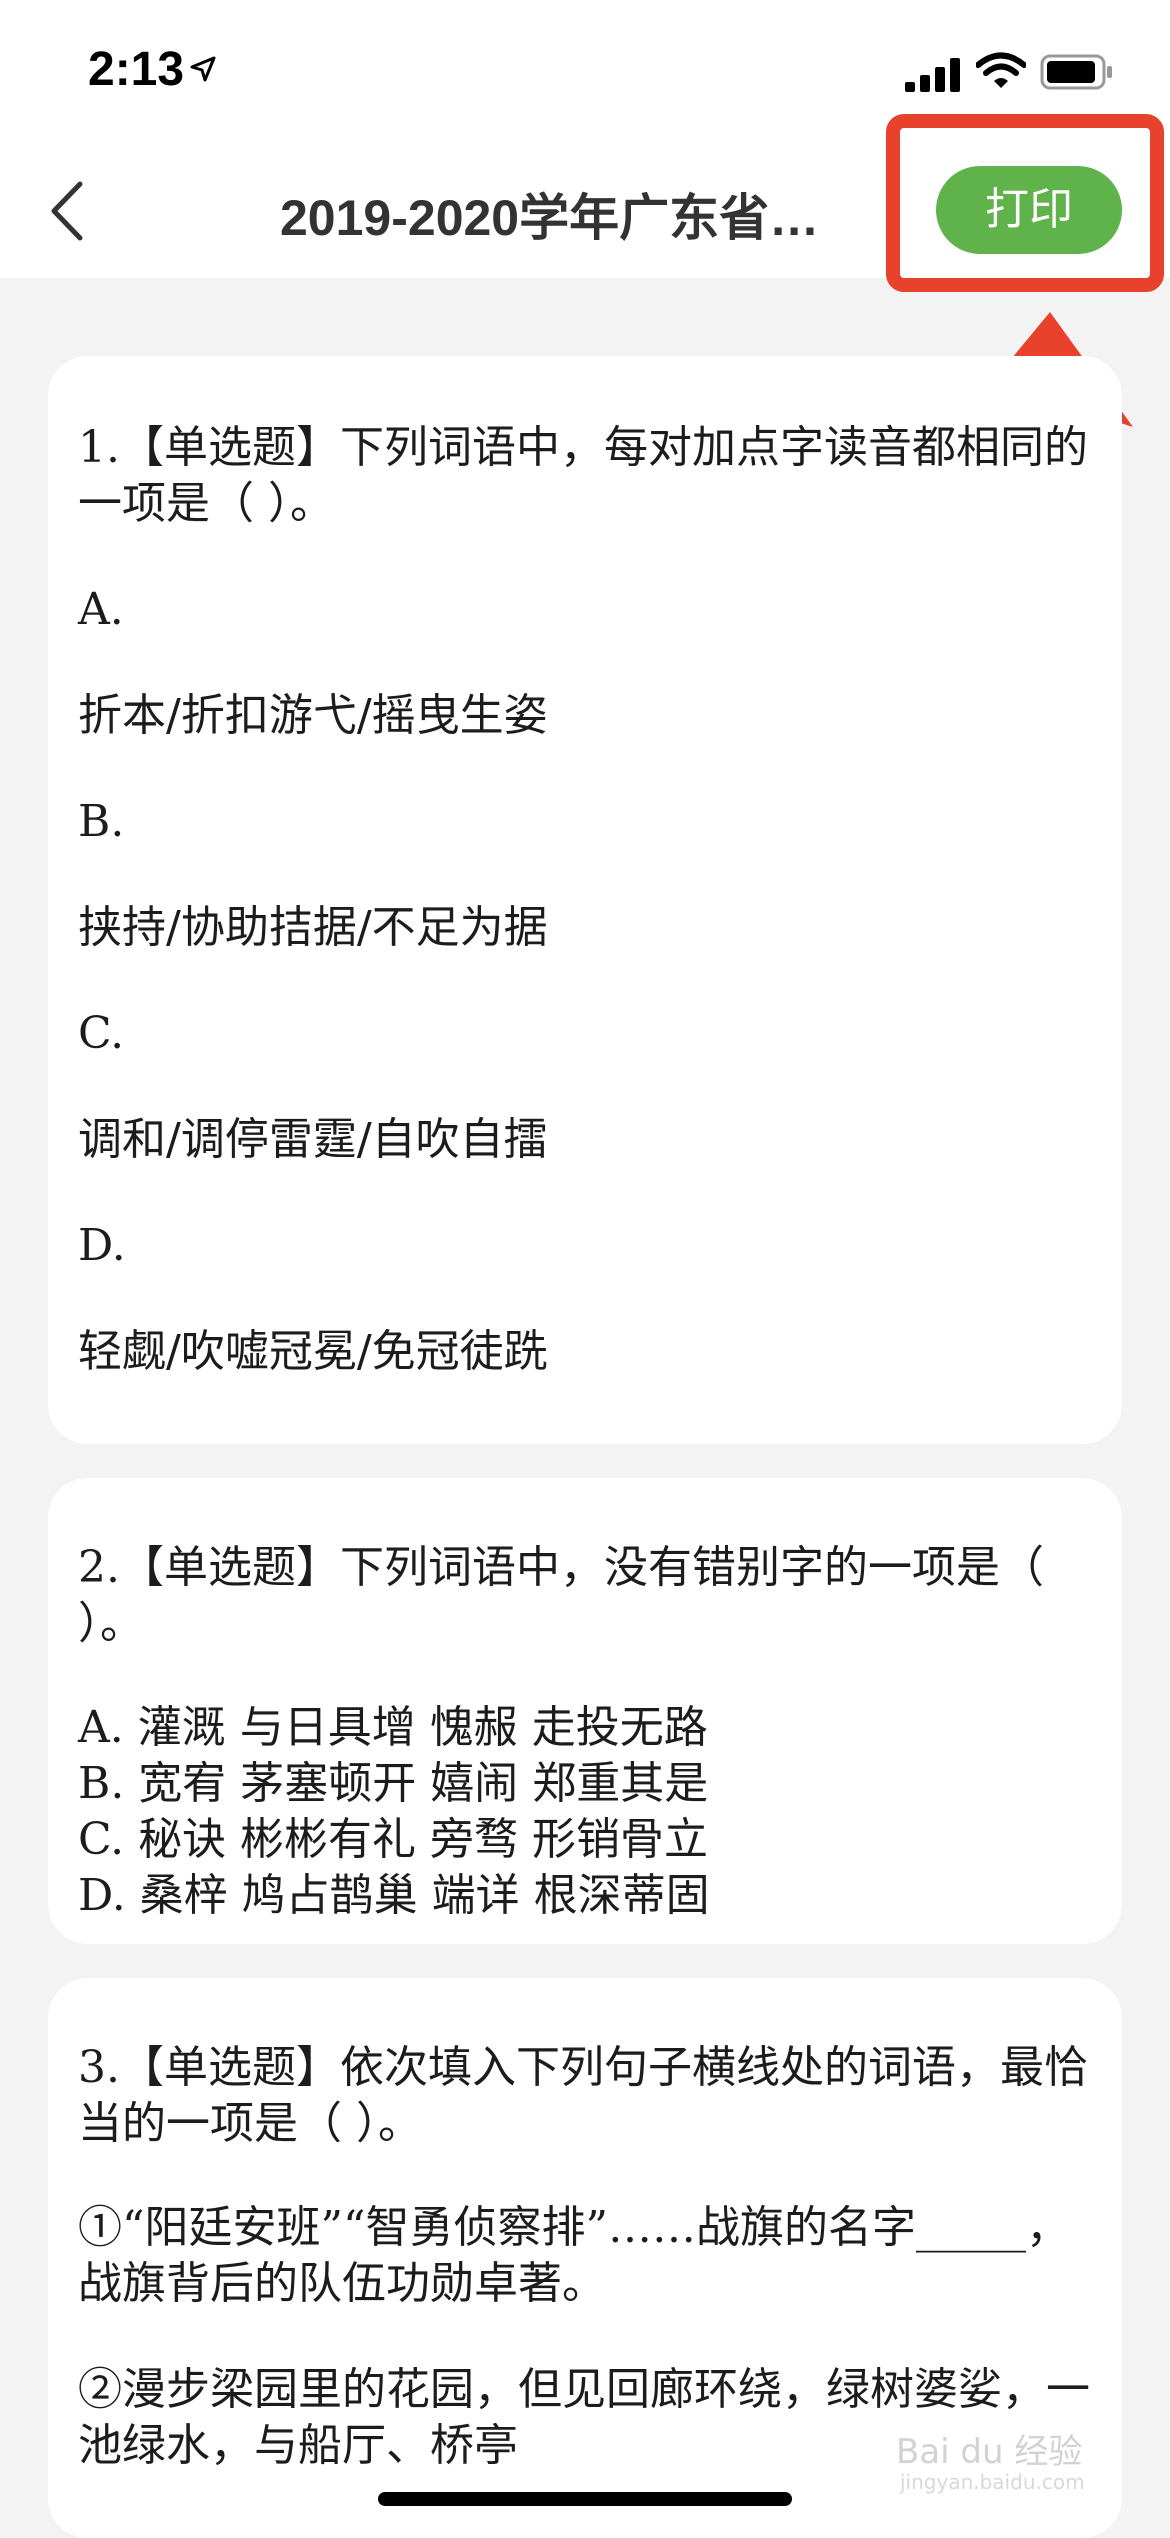 This screenshot has width=1170, height=2538. Describe the element at coordinates (393, 1783) in the screenshot. I see `option-line: B. 宽宥 茅塞顿开 嬉闹 郑重其是` at that location.